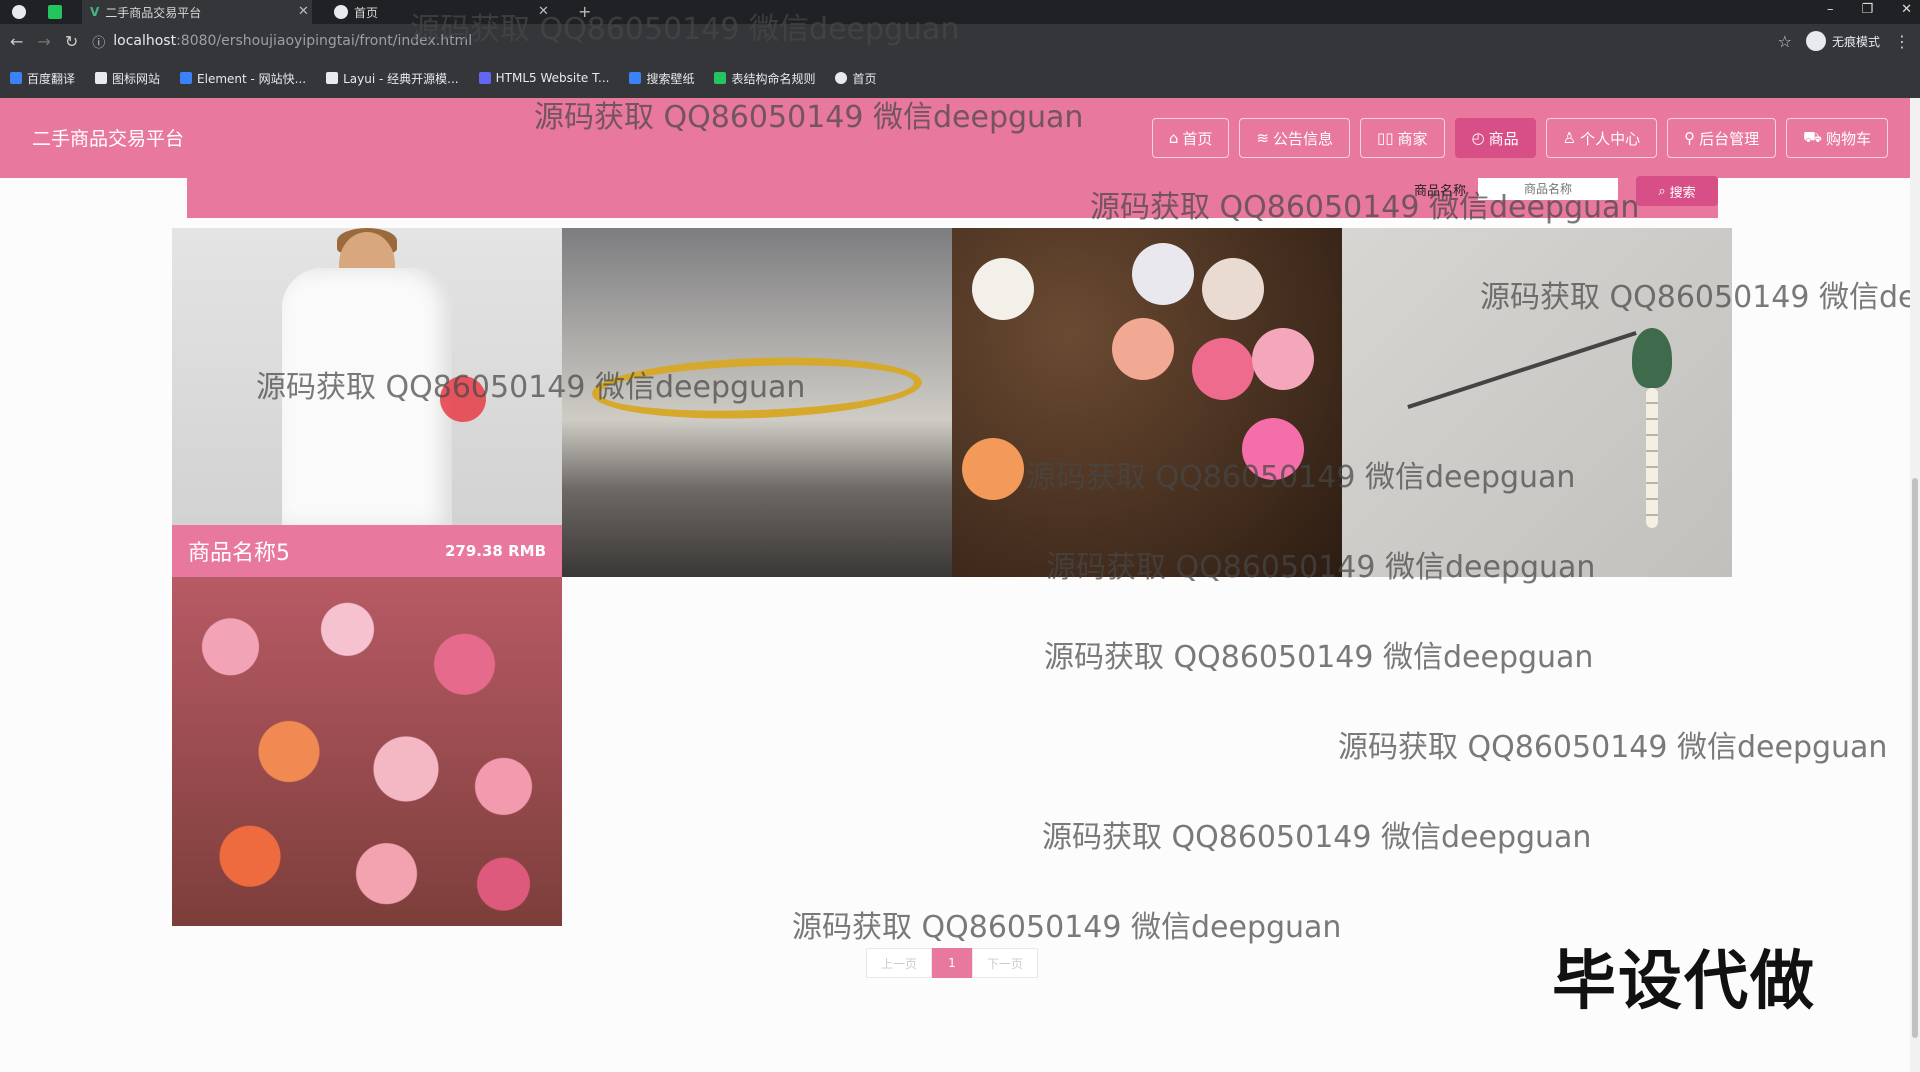  What do you see at coordinates (1915, 758) in the screenshot?
I see `scrollbar-thumb` at bounding box center [1915, 758].